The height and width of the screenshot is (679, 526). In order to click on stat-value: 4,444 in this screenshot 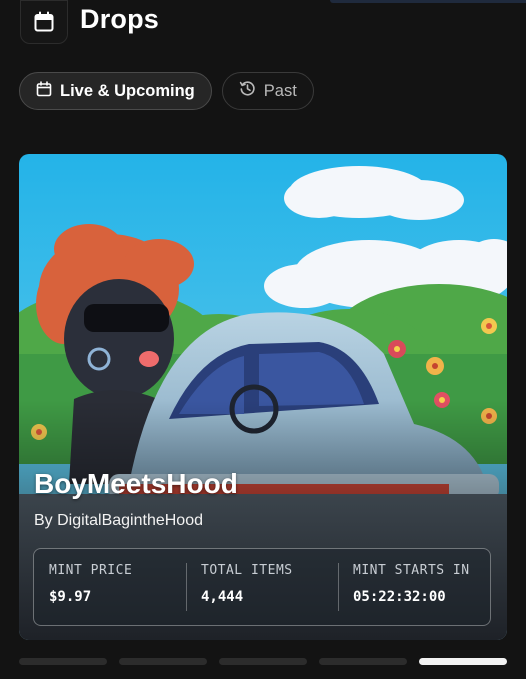, I will do `click(222, 597)`.